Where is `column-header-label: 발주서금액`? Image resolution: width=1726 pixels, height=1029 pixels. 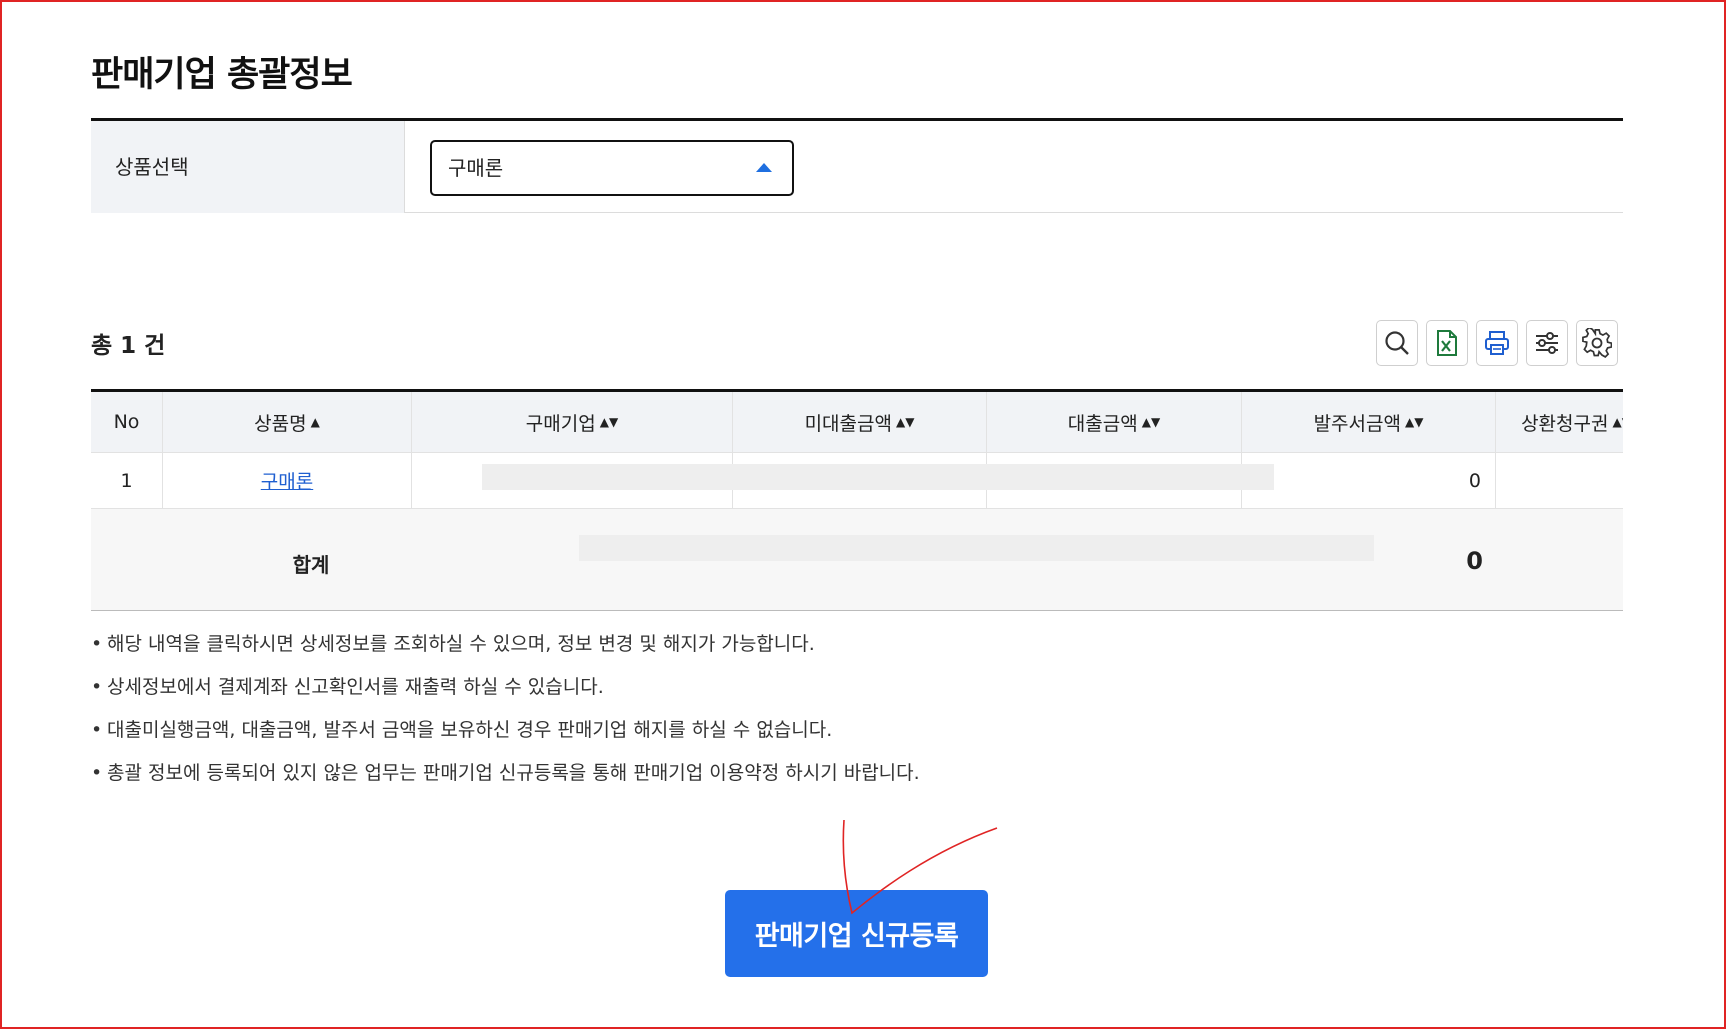 column-header-label: 발주서금액 is located at coordinates (1357, 423).